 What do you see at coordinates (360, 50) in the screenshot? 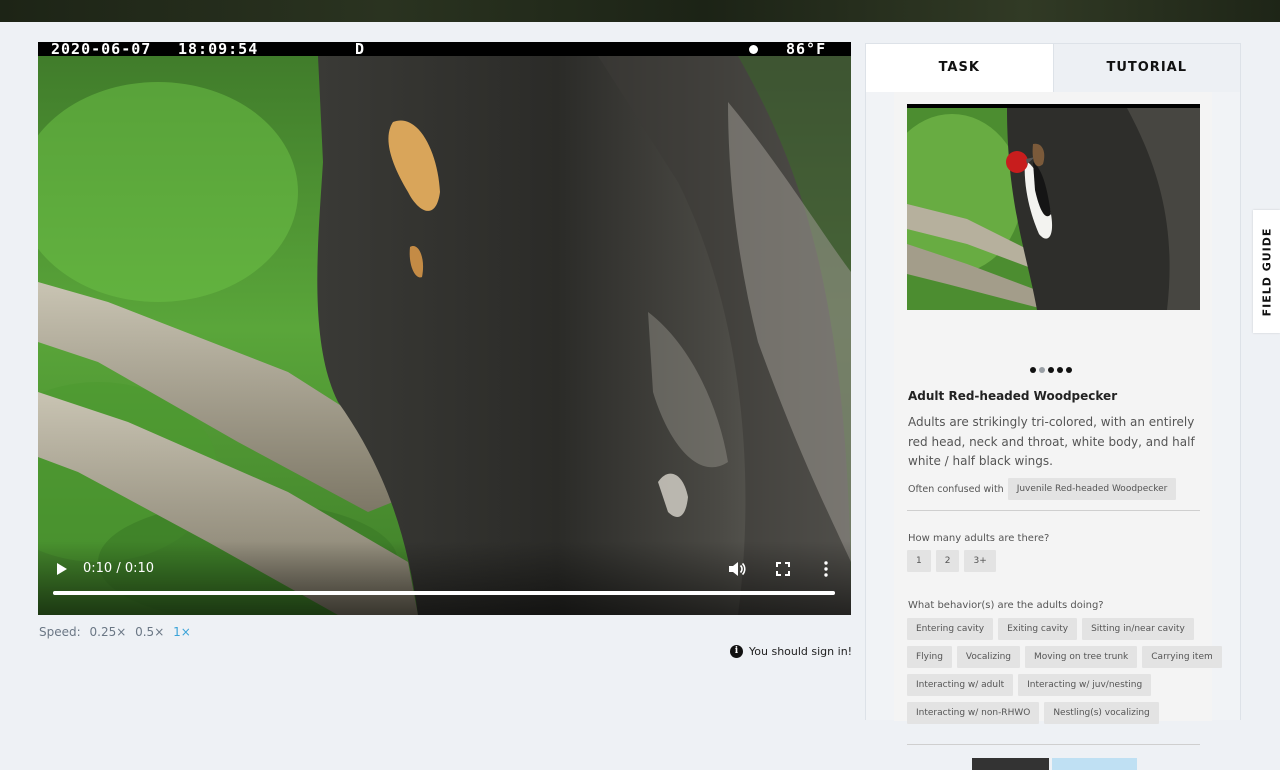
I see `camera-mode: D` at bounding box center [360, 50].